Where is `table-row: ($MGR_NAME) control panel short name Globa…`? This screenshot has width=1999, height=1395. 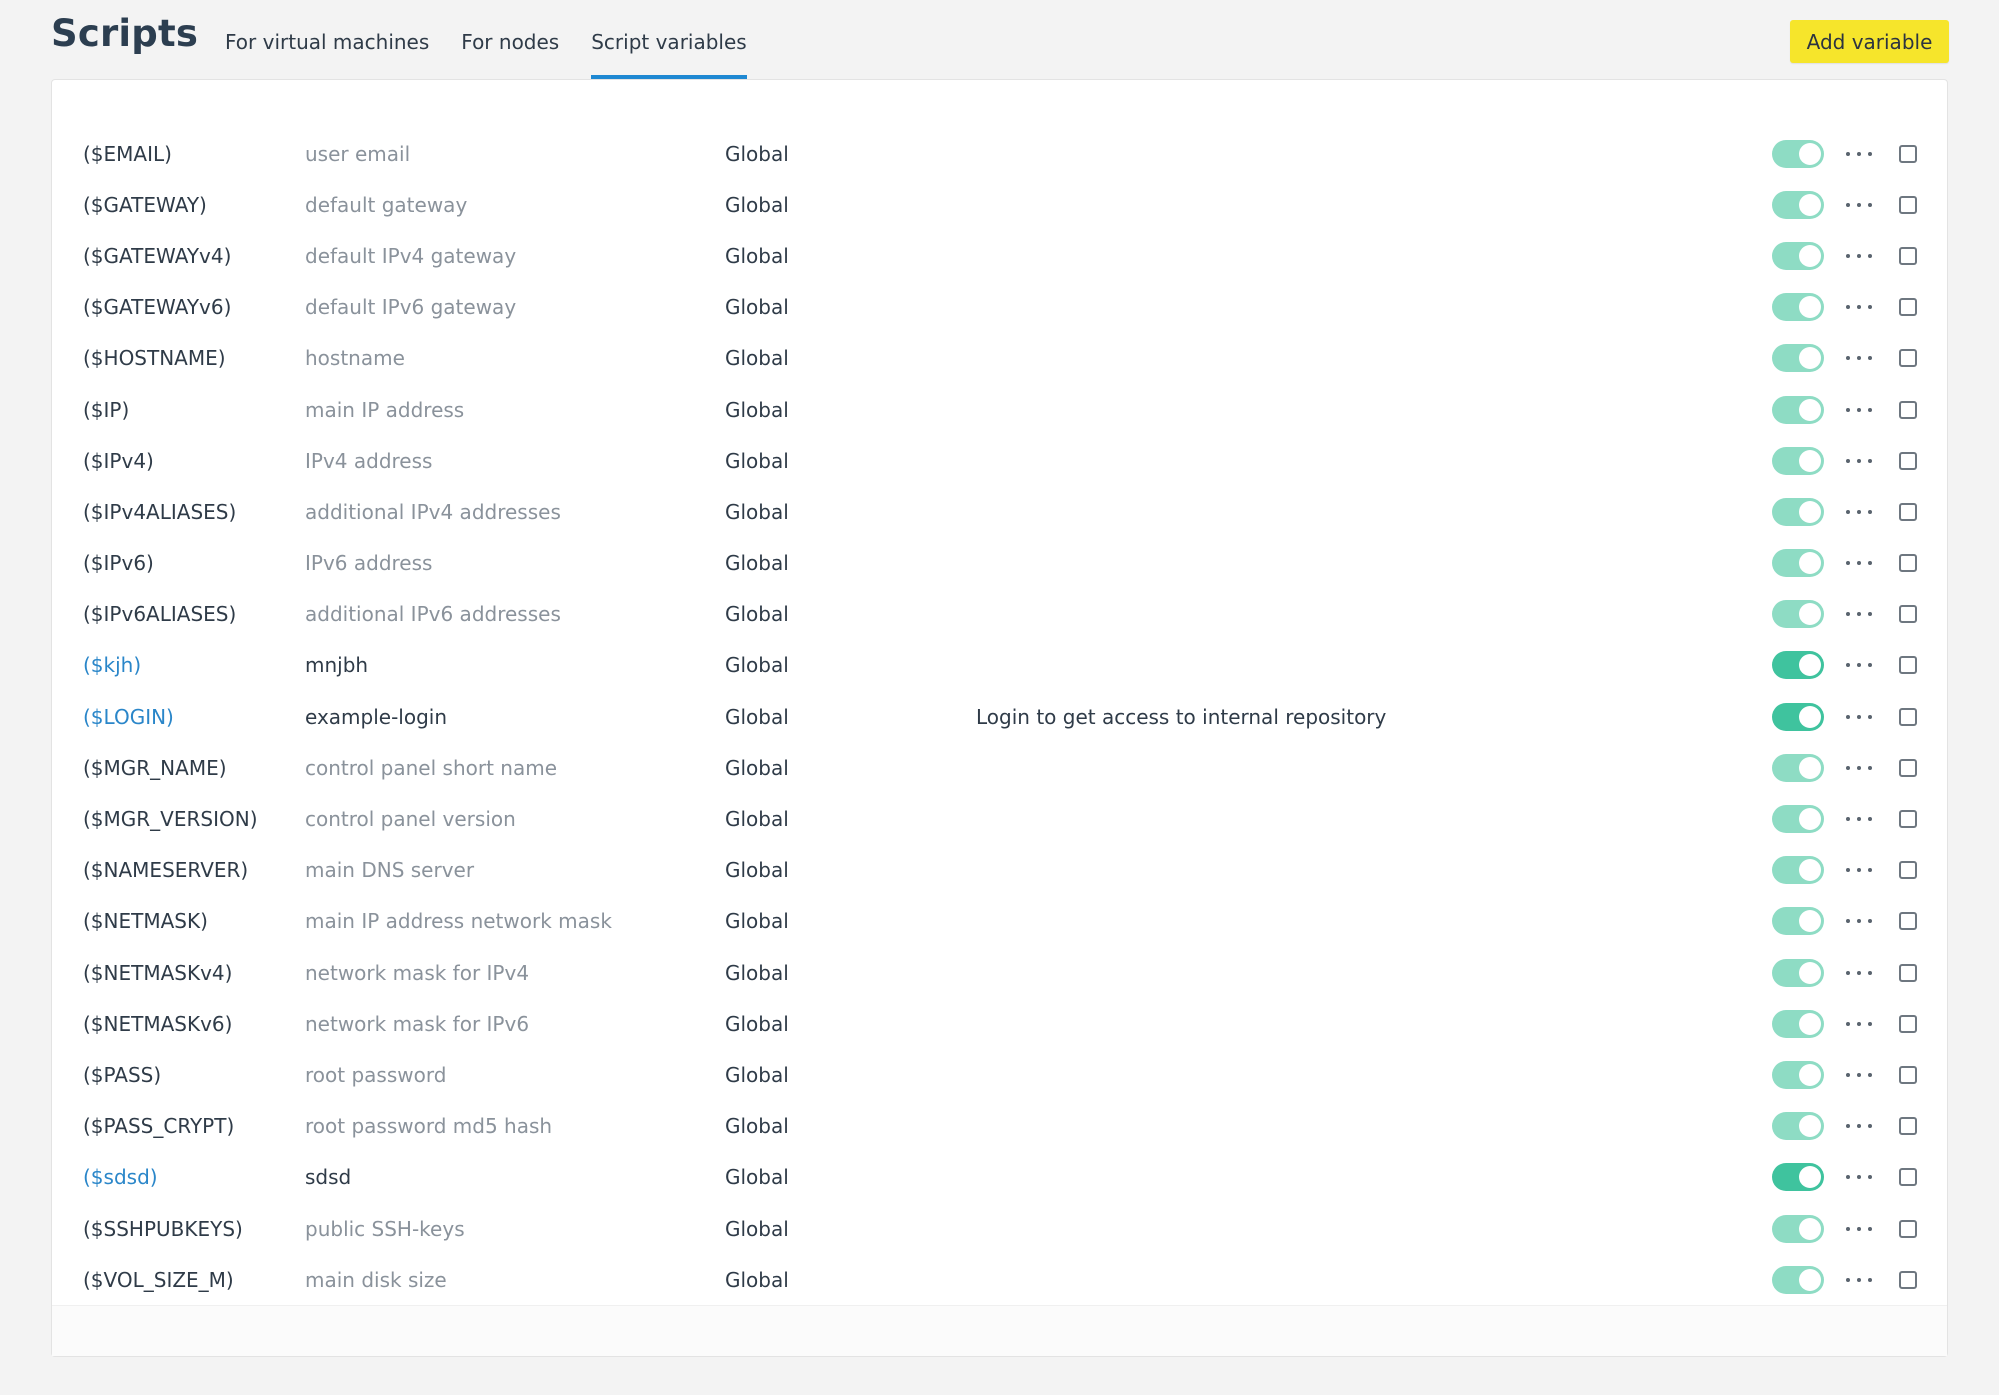
table-row: ($MGR_NAME) control panel short name Globa… is located at coordinates (999, 767).